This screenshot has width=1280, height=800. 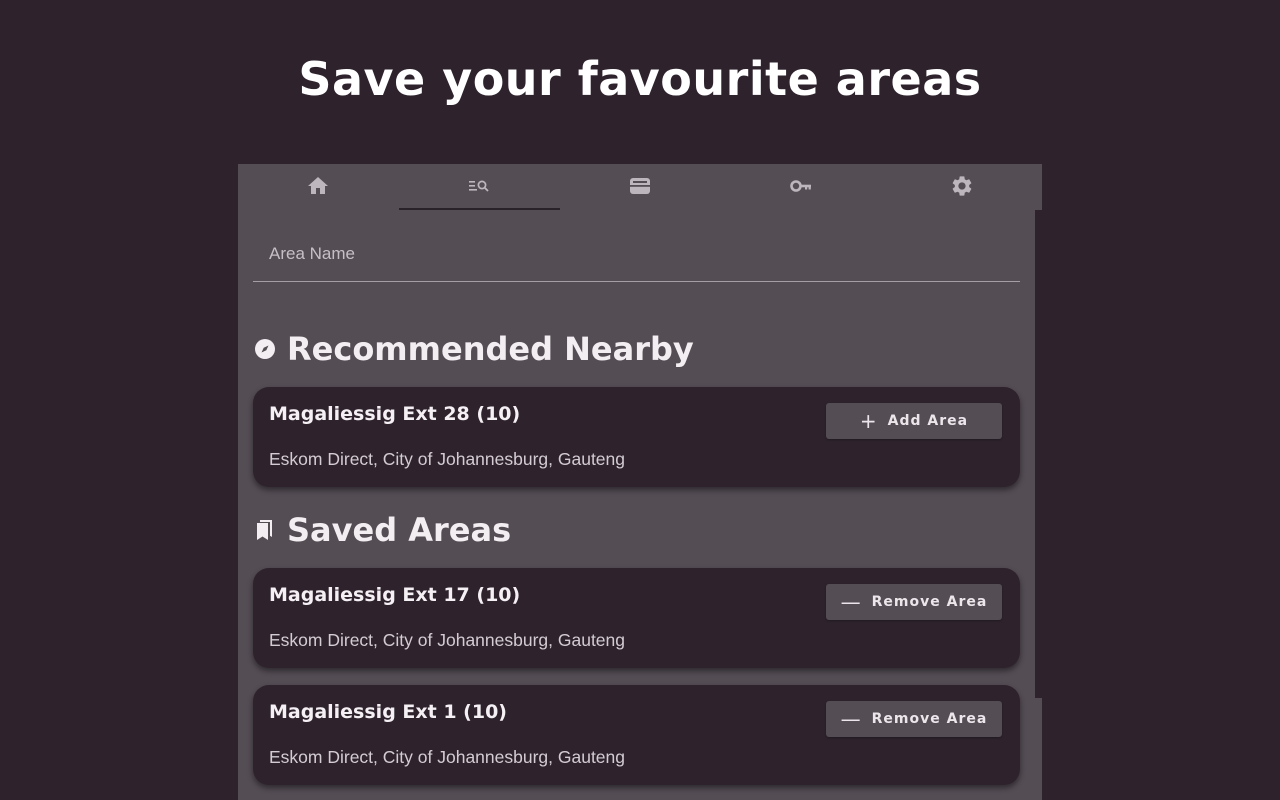 I want to click on tab-bar, so click(x=640, y=187).